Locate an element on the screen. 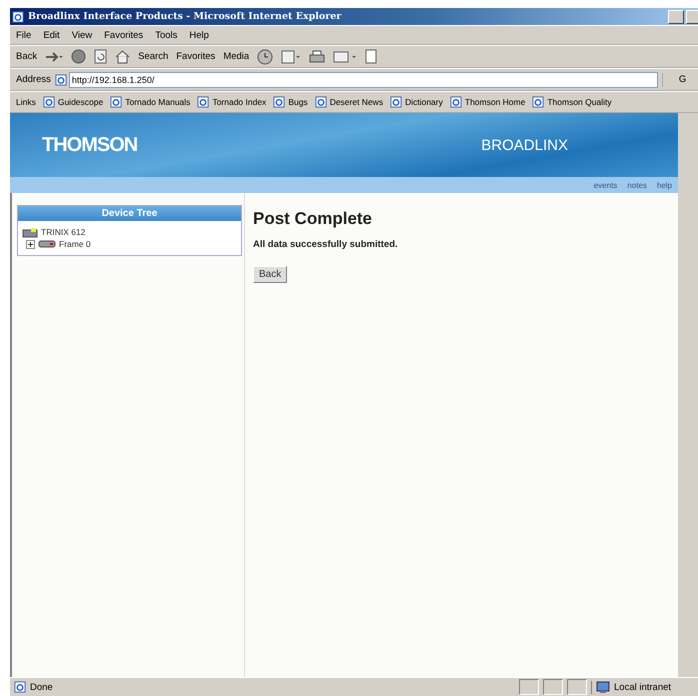  tree-item: Frame 0 is located at coordinates (75, 244).